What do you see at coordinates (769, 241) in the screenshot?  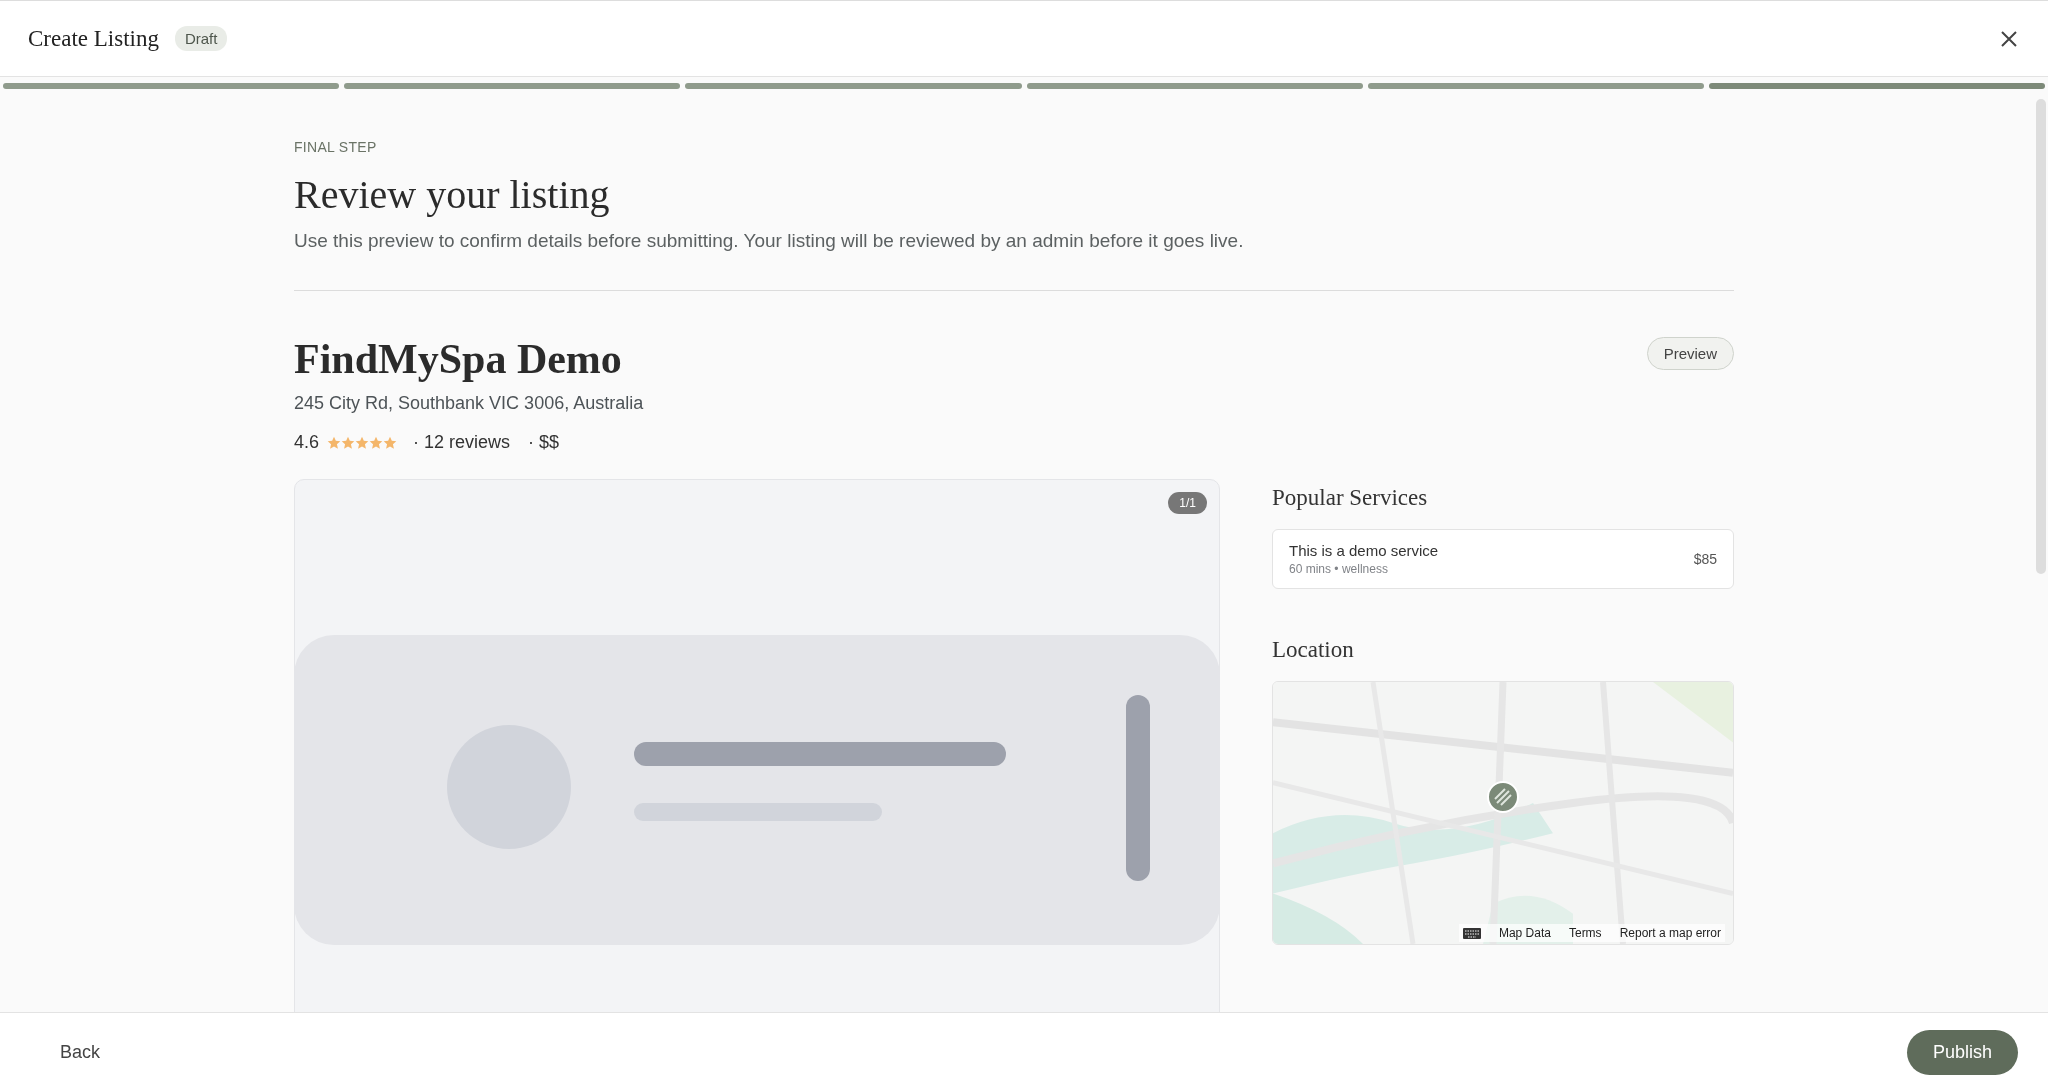 I see `description-text: Use this preview to confirm details before submitting. Your listing will be reviewed by an admin before it goes live.` at bounding box center [769, 241].